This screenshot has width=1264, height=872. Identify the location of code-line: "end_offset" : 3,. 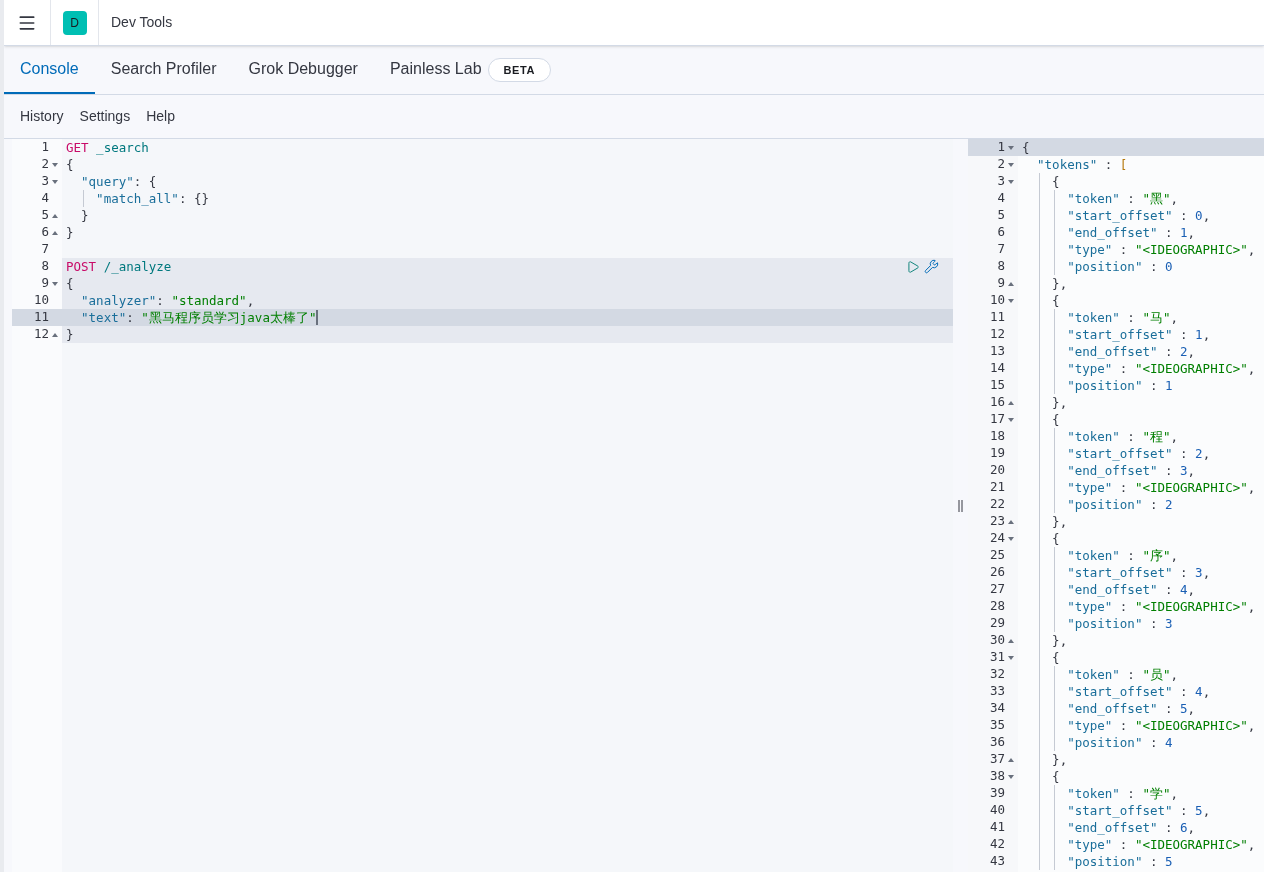
(1131, 470).